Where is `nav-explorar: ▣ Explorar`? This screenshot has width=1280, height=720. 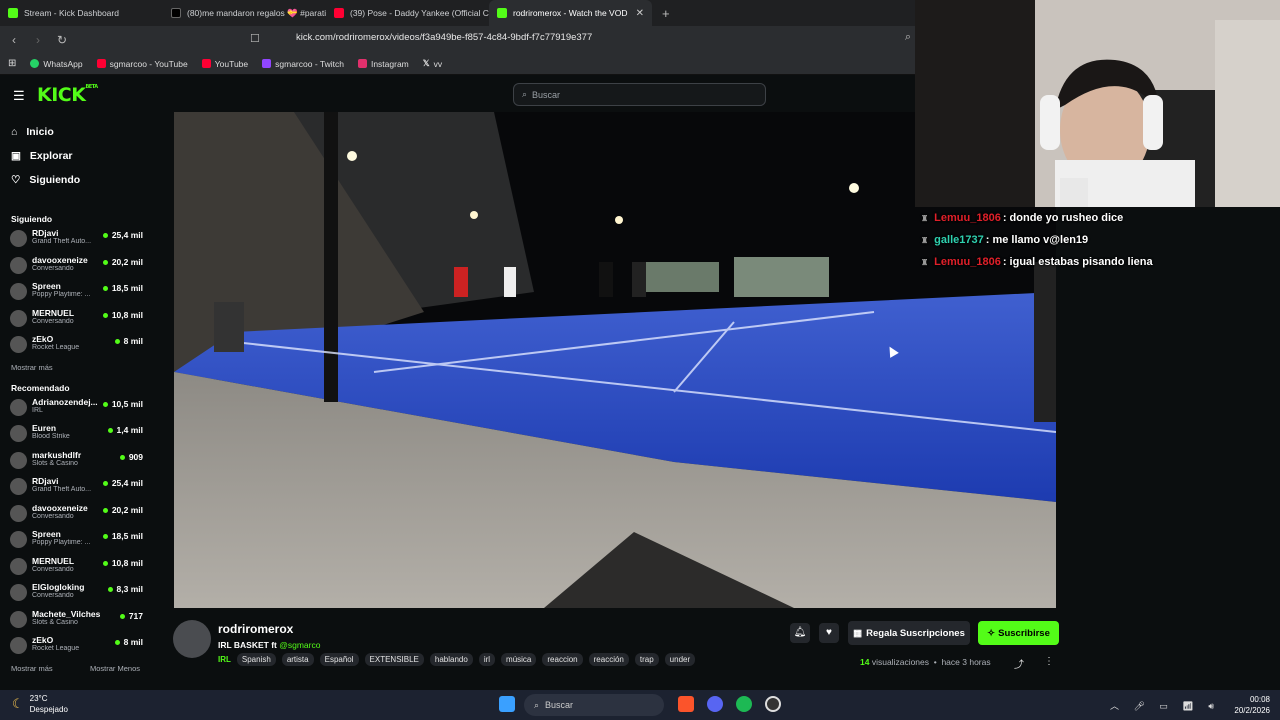 nav-explorar: ▣ Explorar is located at coordinates (76, 156).